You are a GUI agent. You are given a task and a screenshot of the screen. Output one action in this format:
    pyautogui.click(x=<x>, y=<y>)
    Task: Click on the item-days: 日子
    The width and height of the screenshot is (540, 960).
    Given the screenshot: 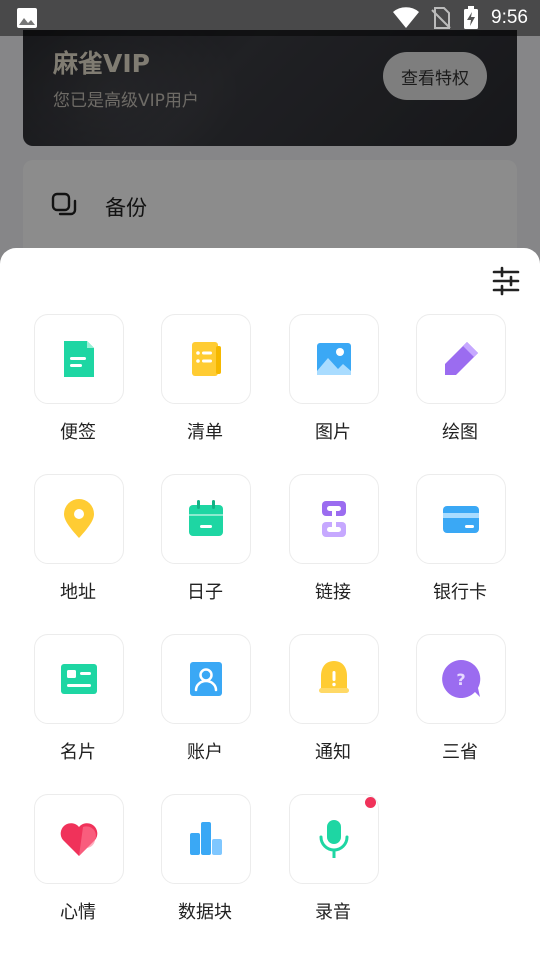 What is the action you would take?
    pyautogui.click(x=218, y=544)
    